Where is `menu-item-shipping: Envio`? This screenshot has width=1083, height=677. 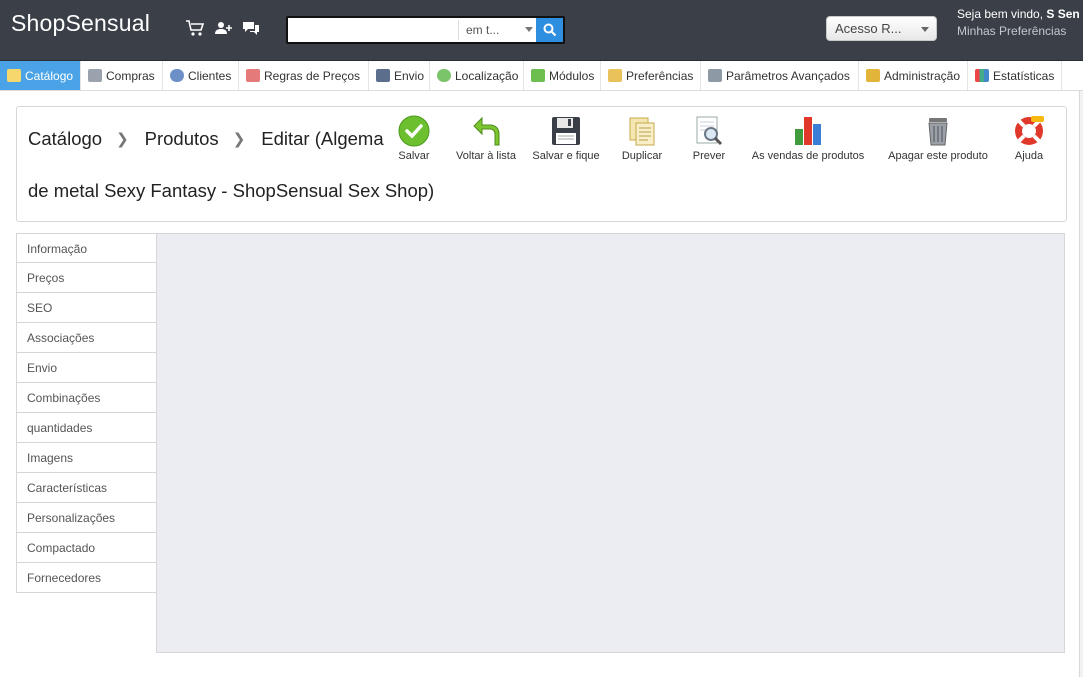
menu-item-shipping: Envio is located at coordinates (399, 75).